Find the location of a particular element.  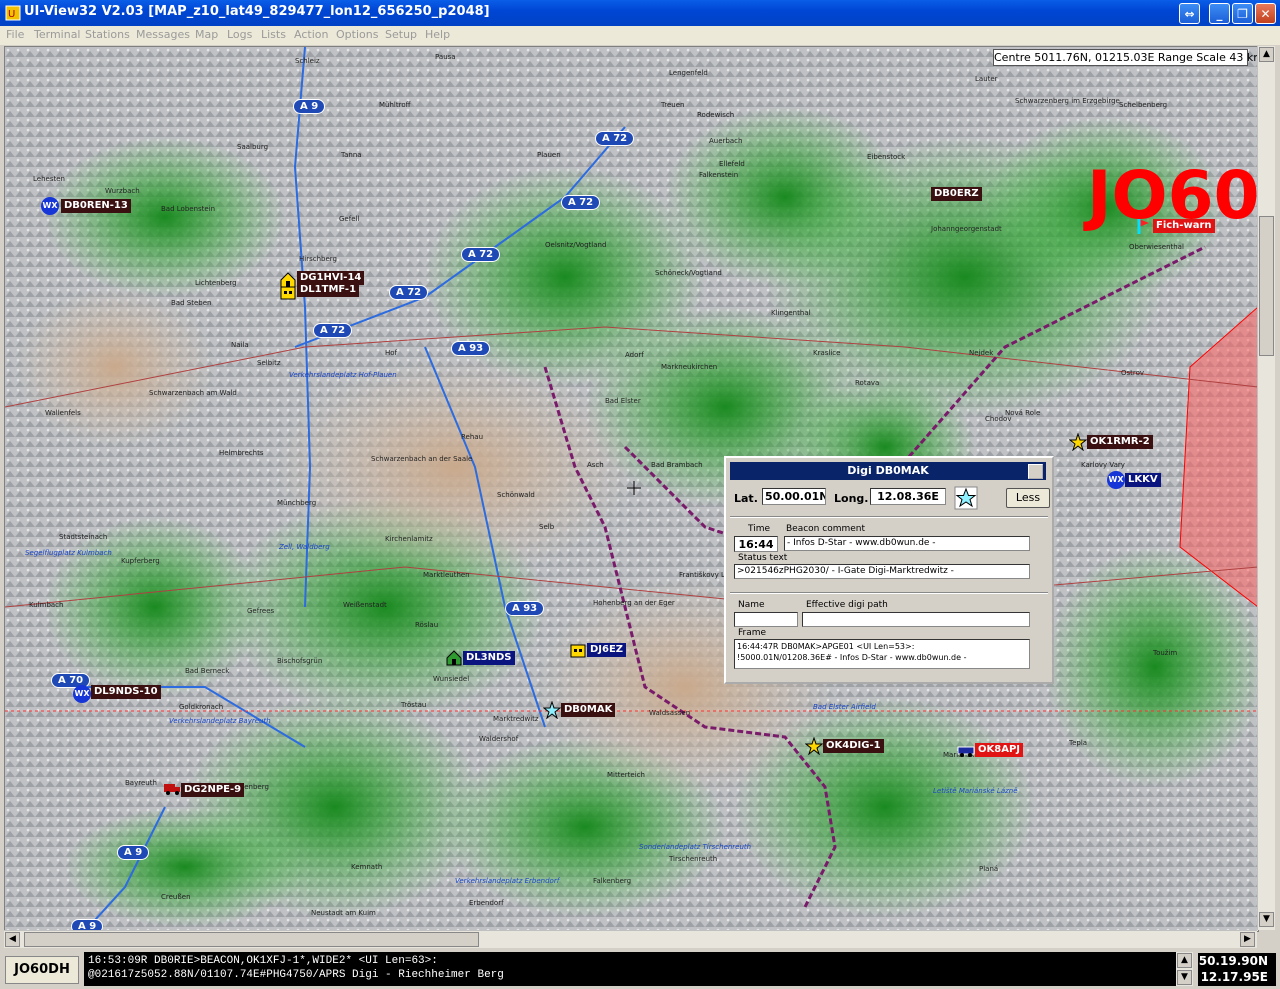

place-label: Schwarzenbach am Wald is located at coordinates (193, 393).